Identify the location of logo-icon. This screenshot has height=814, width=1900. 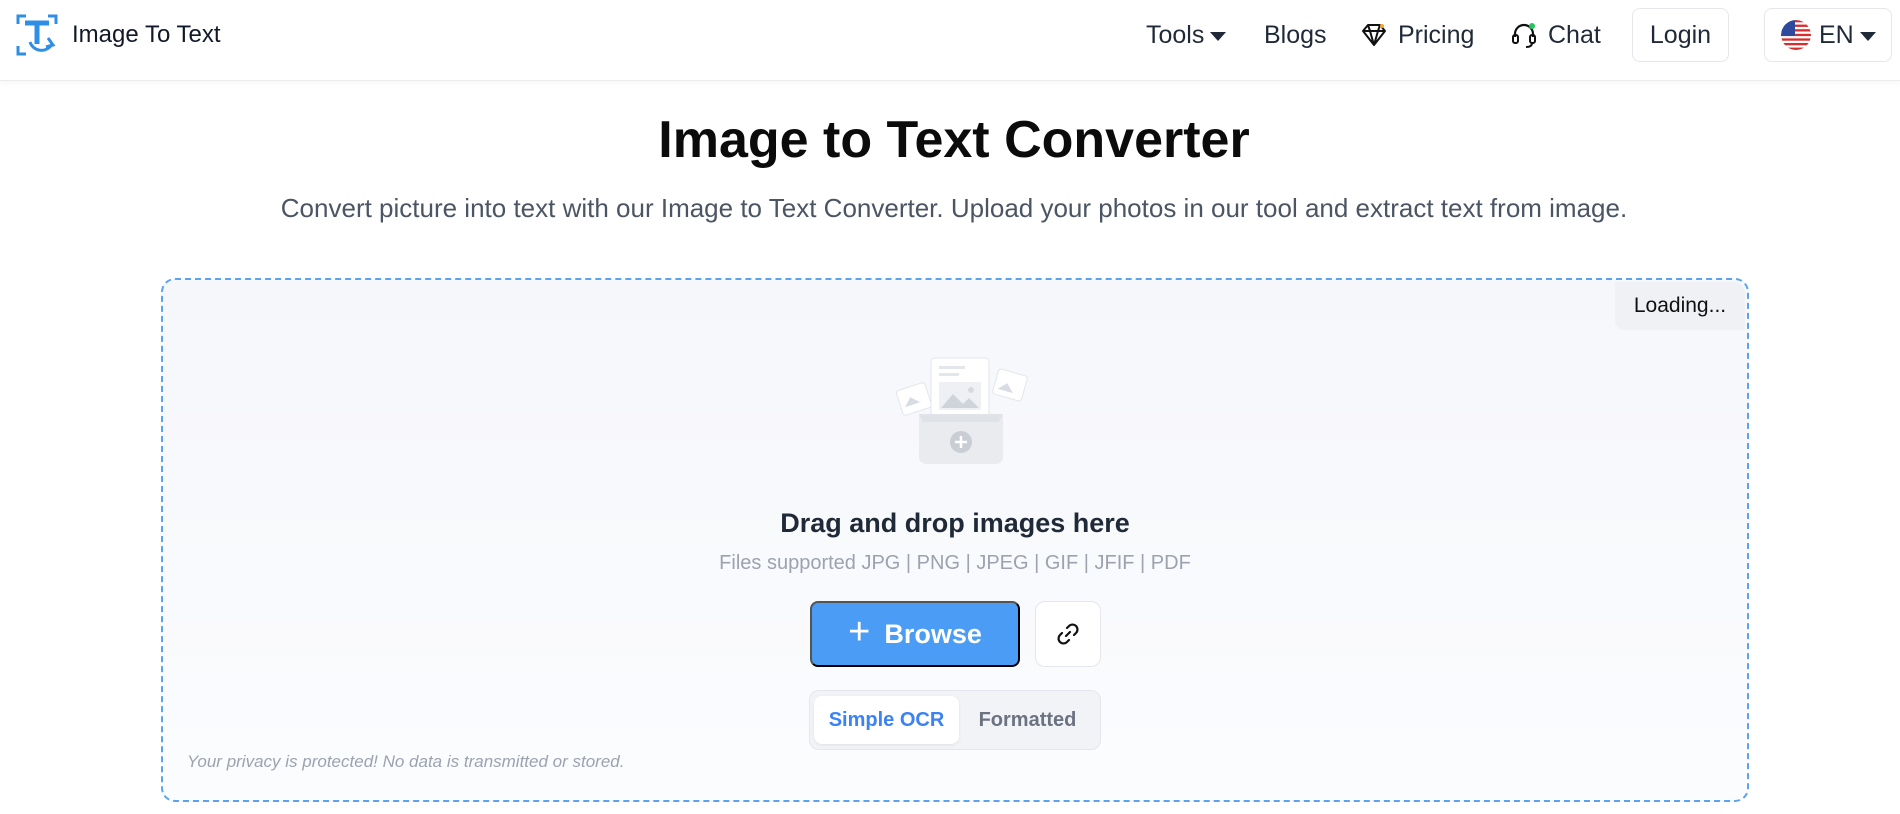
(37, 35).